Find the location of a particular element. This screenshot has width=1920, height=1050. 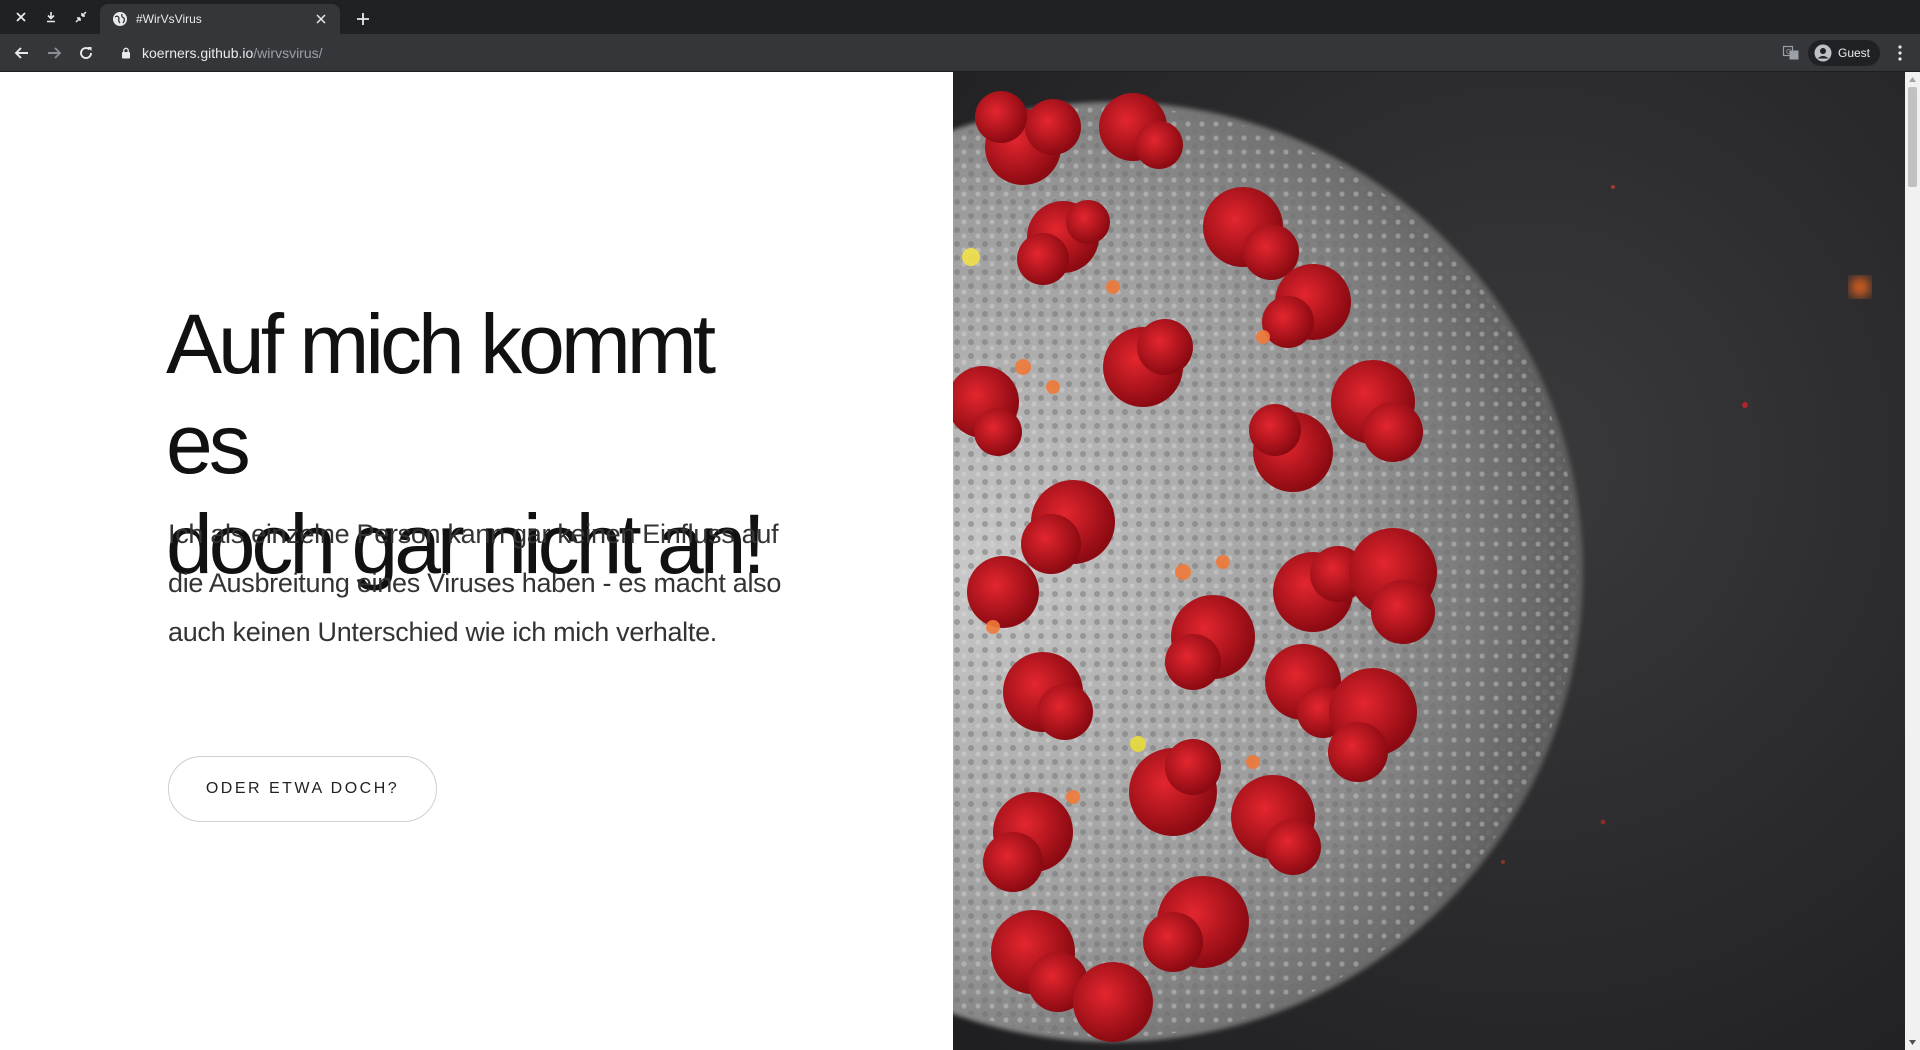

scroll-down-arrow-icon is located at coordinates (1912, 1042).